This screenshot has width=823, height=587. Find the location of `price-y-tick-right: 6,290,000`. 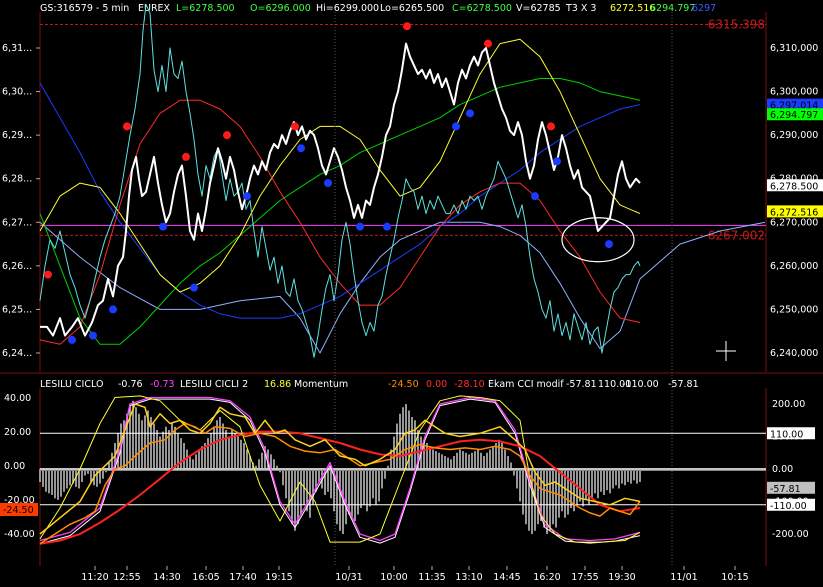

price-y-tick-right: 6,290,000 is located at coordinates (794, 135).